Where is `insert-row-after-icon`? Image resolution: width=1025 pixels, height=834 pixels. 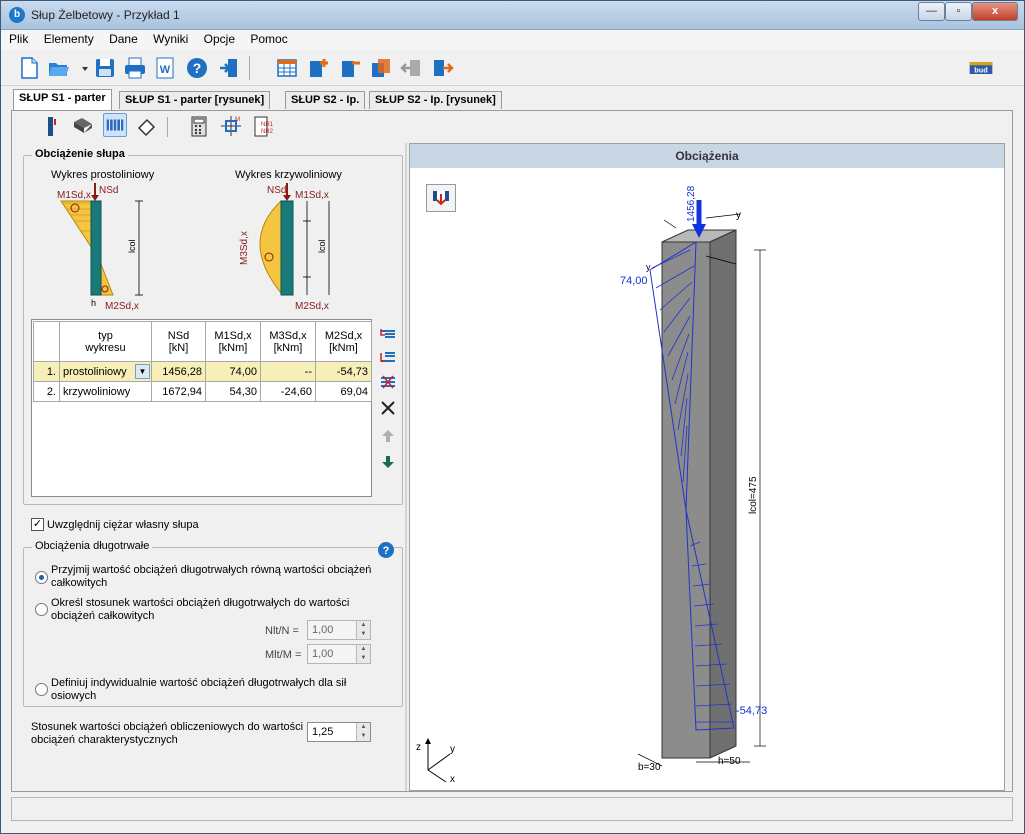
insert-row-after-icon is located at coordinates (388, 358).